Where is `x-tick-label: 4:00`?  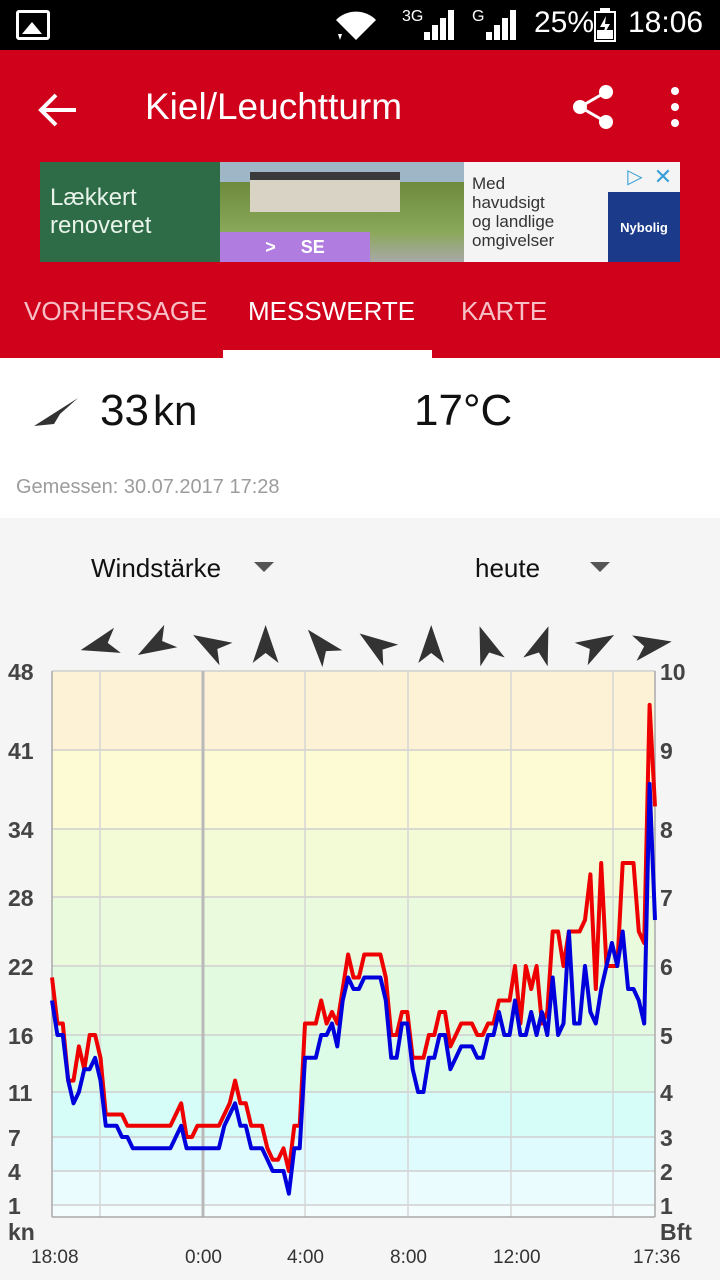
x-tick-label: 4:00 is located at coordinates (305, 1257).